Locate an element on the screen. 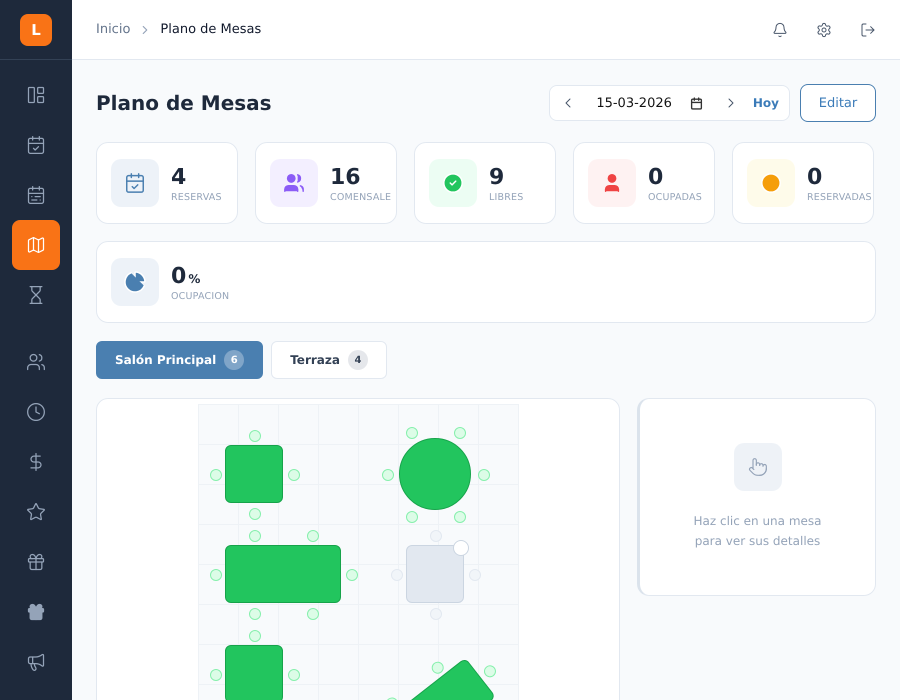 The image size is (900, 700). stat-label: OCUPACION is located at coordinates (200, 296).